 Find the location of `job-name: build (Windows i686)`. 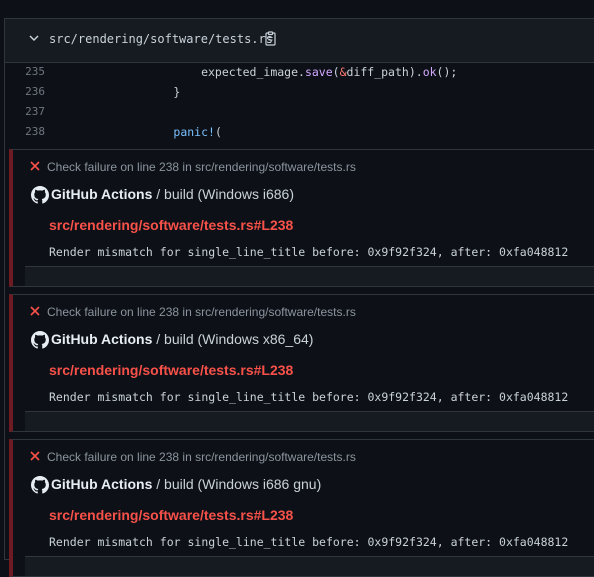

job-name: build (Windows i686) is located at coordinates (229, 194).